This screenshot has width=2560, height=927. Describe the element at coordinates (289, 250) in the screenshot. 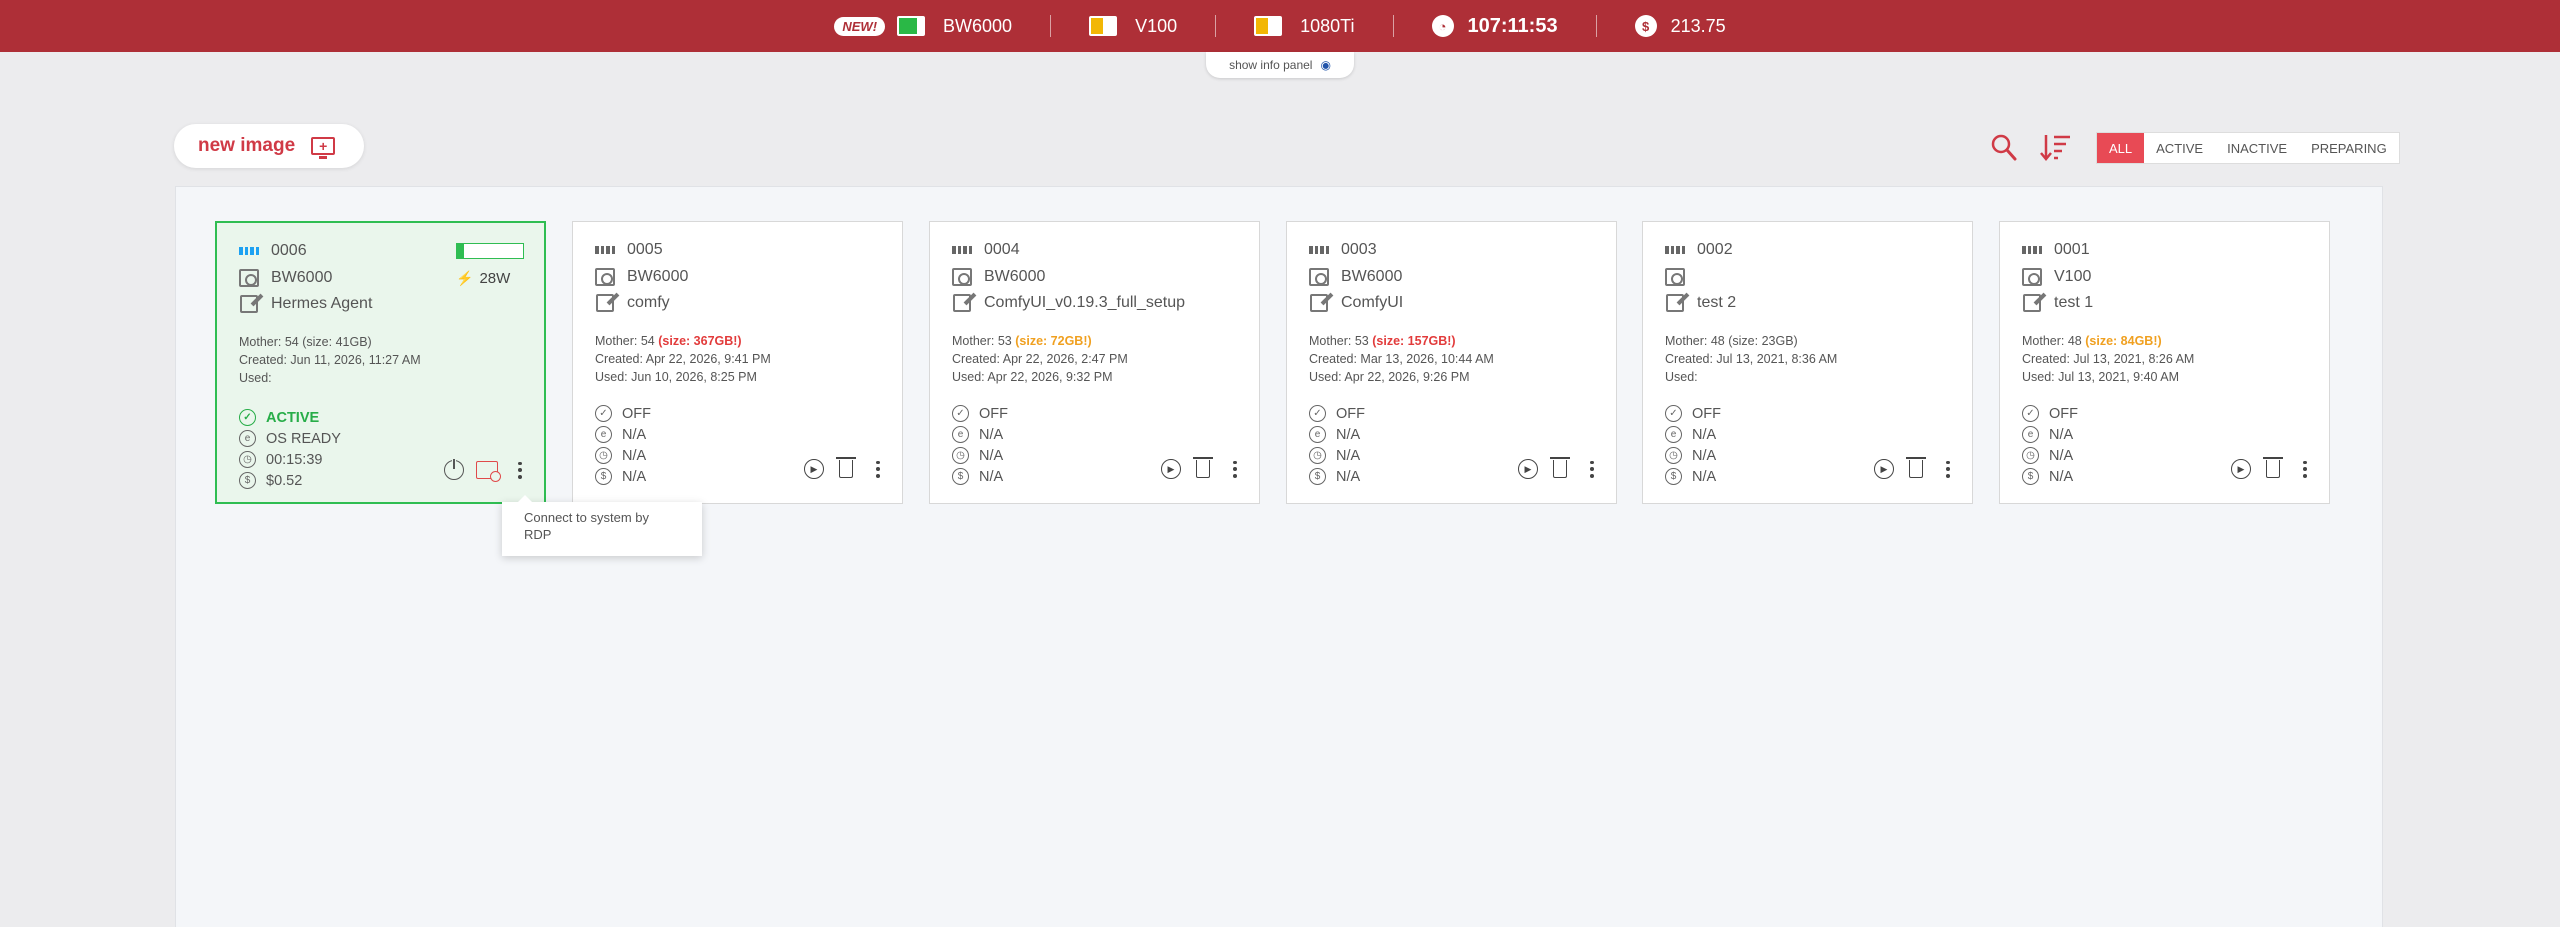

I see `image-id: 0006` at that location.